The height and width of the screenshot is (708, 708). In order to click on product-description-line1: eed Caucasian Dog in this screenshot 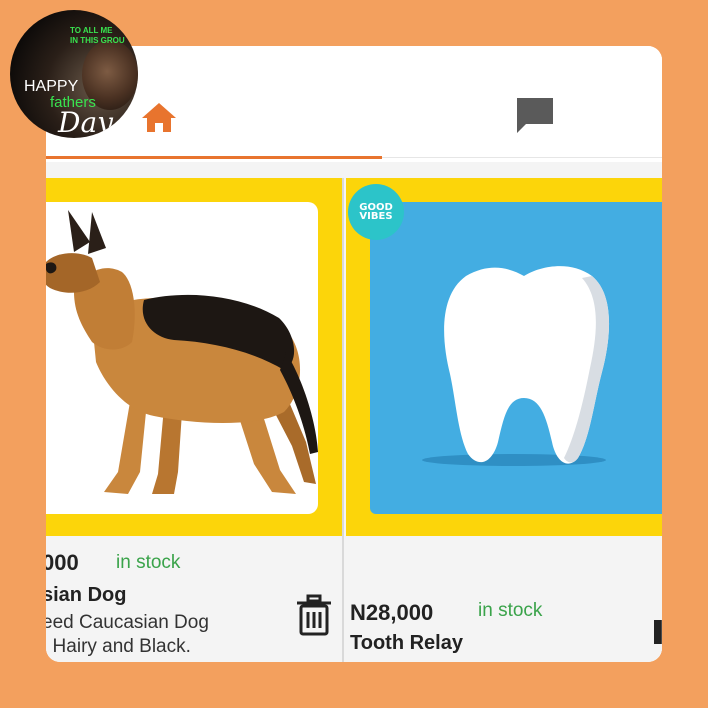, I will do `click(127, 622)`.